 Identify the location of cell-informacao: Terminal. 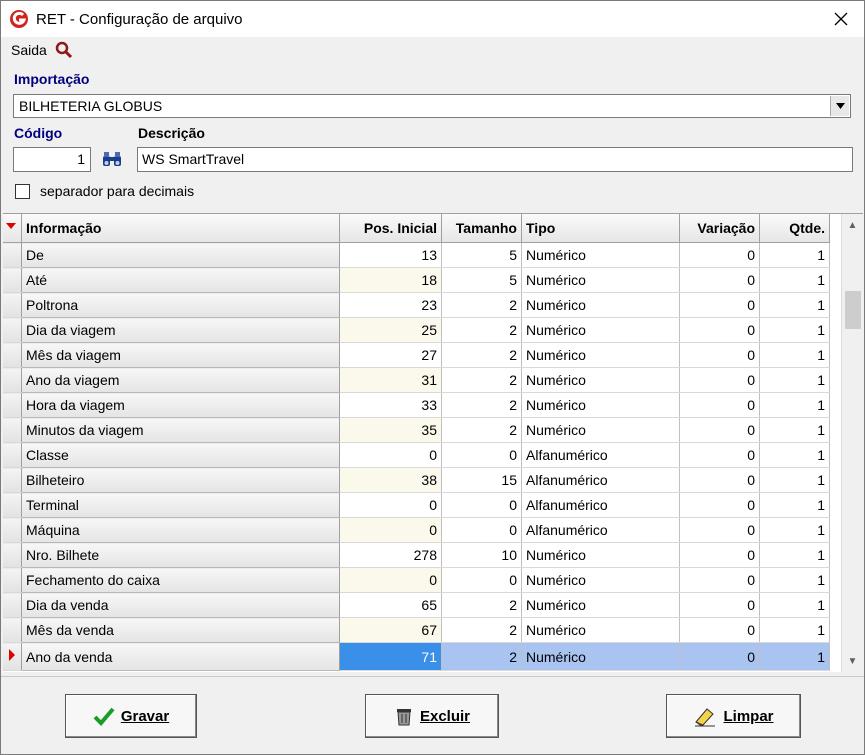
(180, 505).